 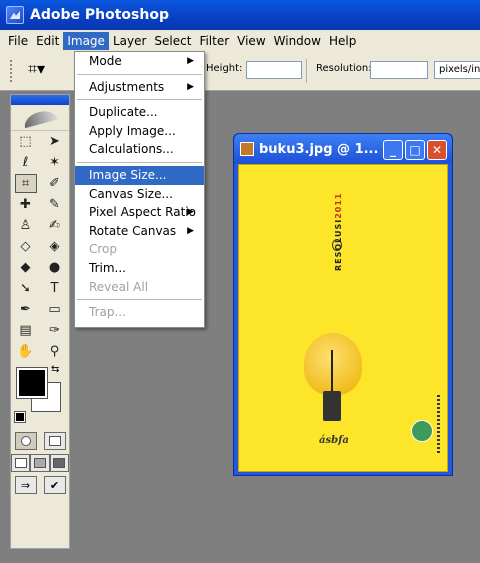 What do you see at coordinates (437, 150) in the screenshot?
I see `close-button: ✕` at bounding box center [437, 150].